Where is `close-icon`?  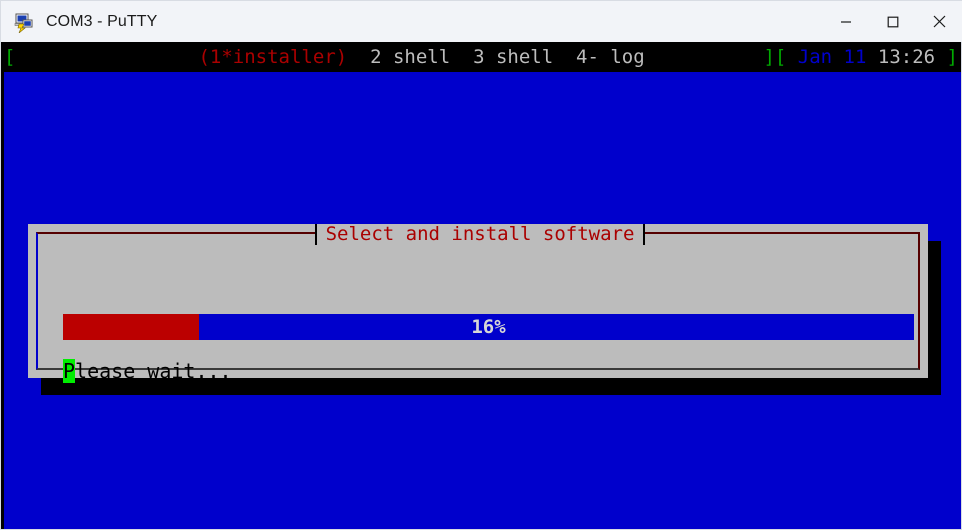 close-icon is located at coordinates (939, 21).